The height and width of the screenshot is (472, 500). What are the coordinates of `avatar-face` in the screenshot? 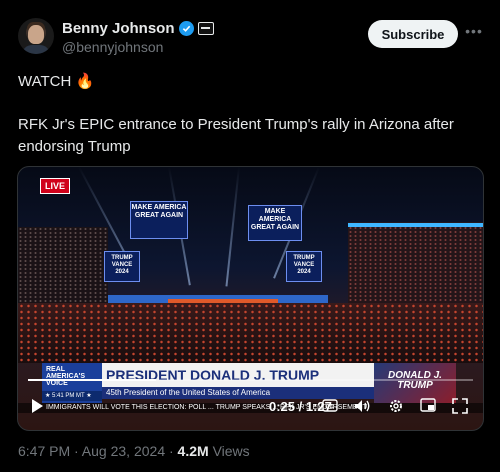 It's located at (36, 34).